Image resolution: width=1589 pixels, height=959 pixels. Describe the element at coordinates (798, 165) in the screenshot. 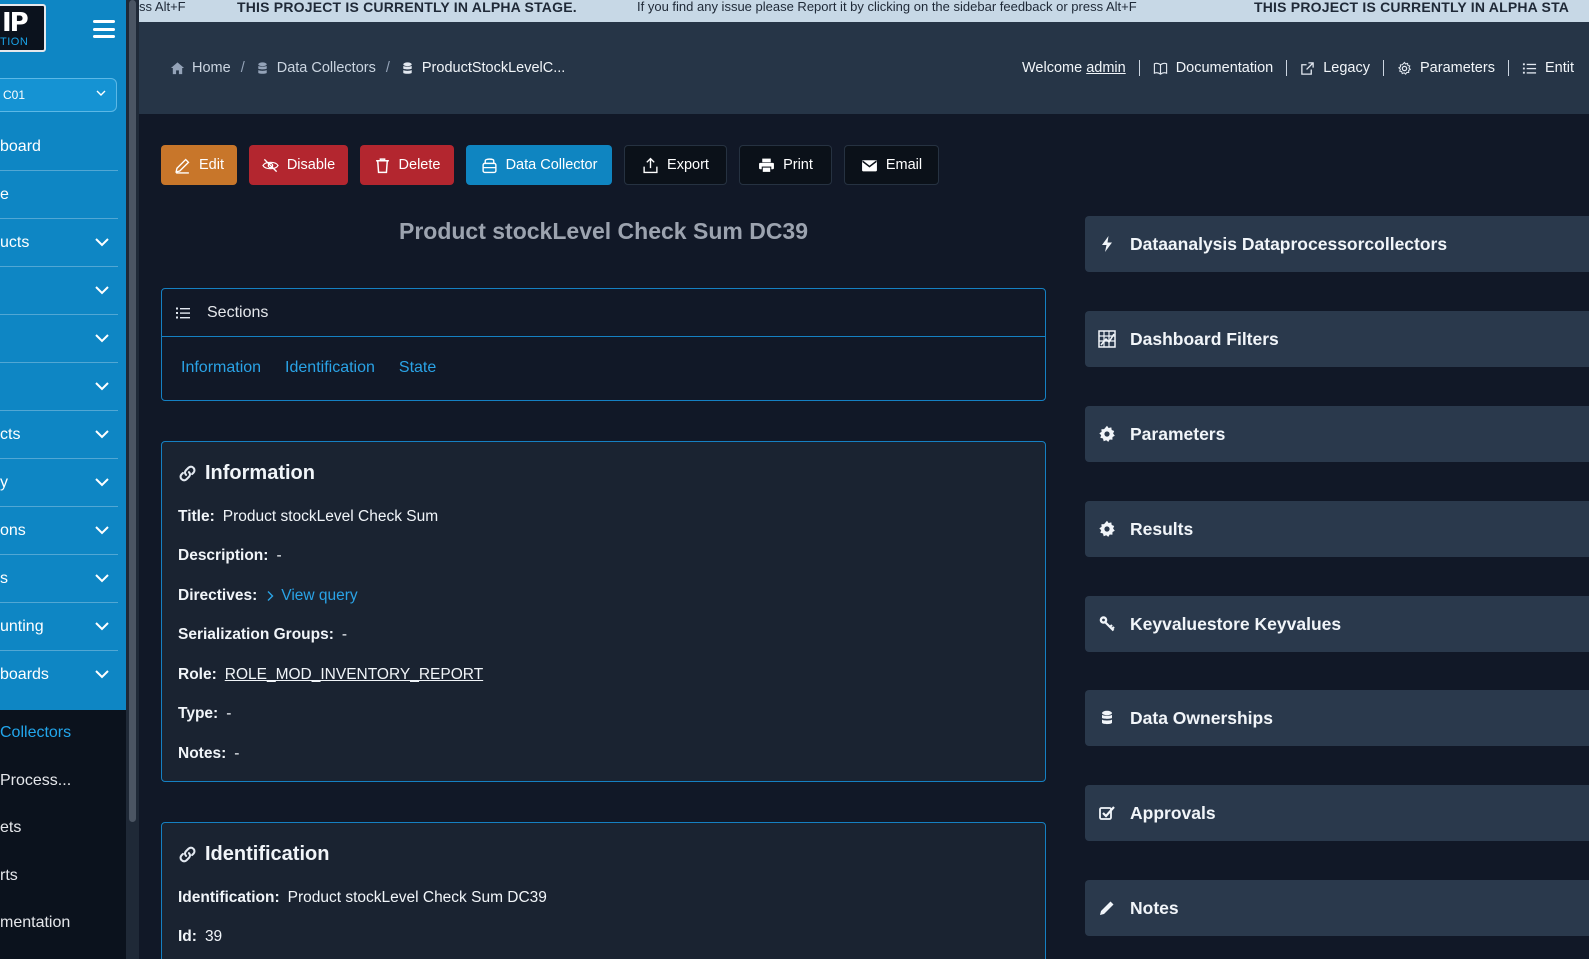

I see `button-label: Print` at that location.